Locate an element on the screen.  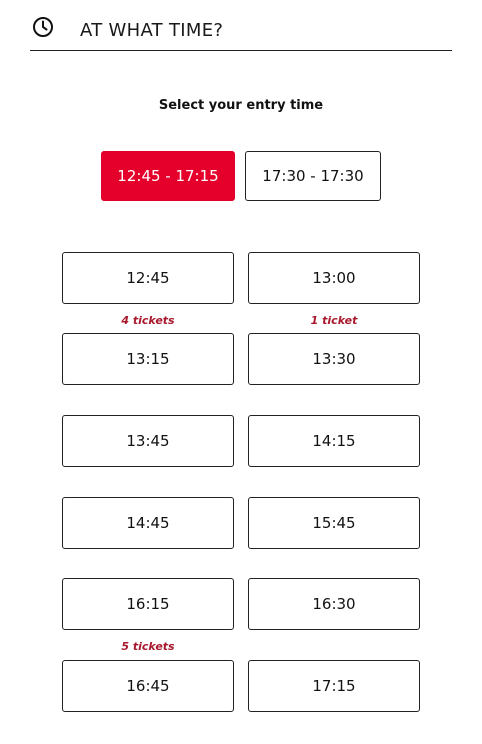
tickets-left-label: 4 tickets is located at coordinates (148, 320).